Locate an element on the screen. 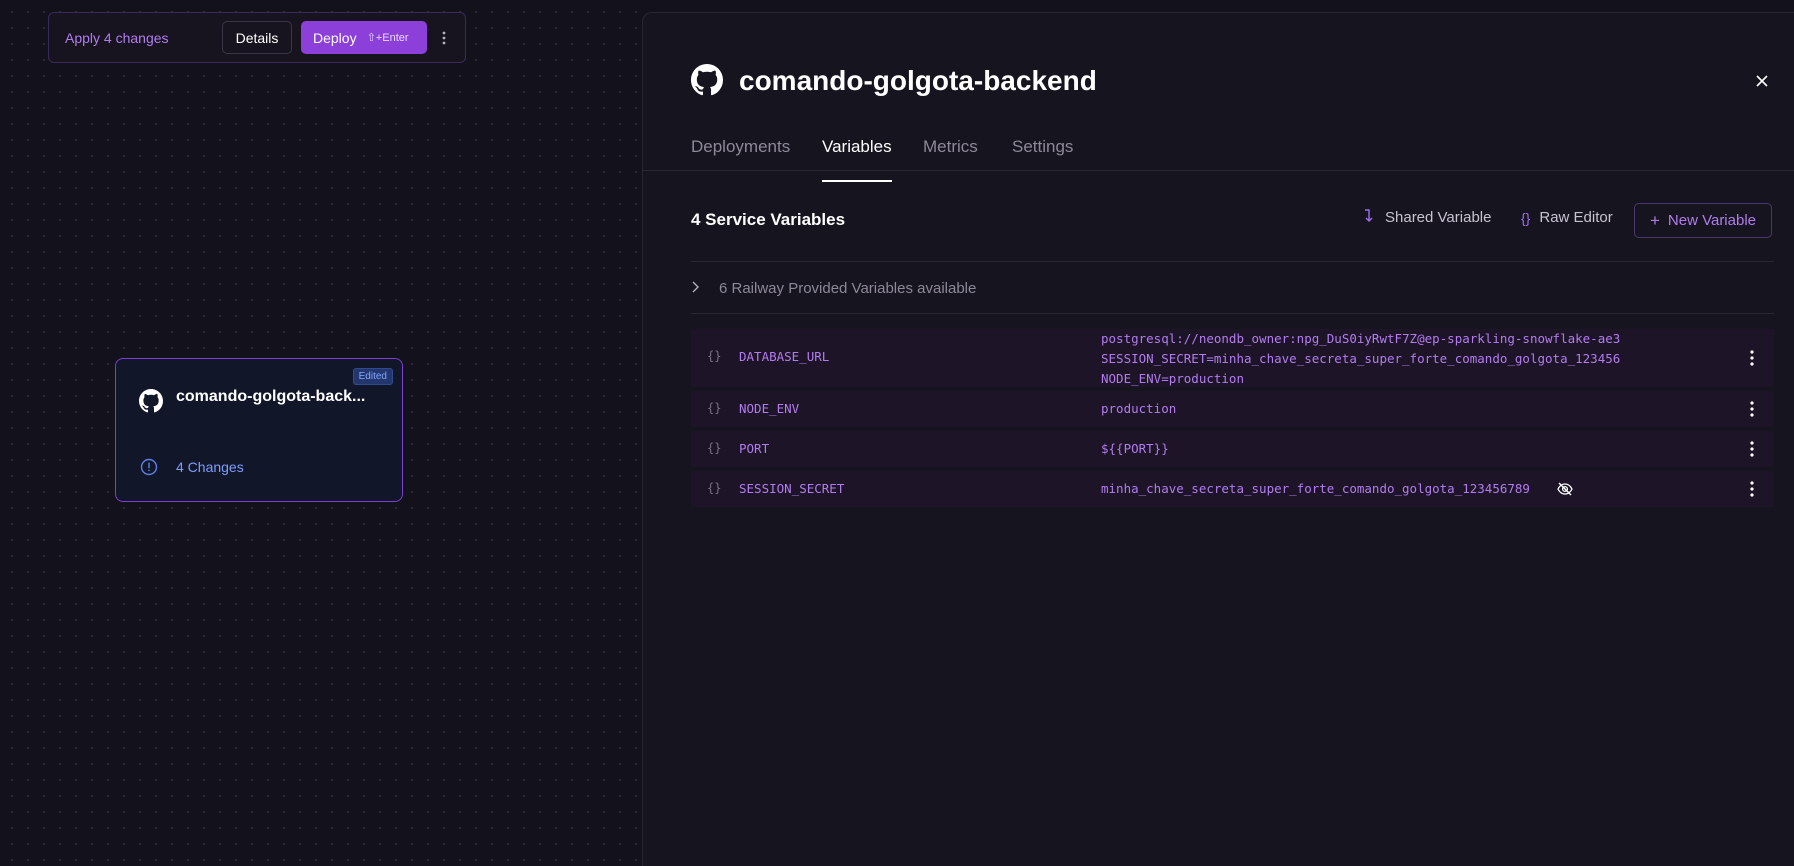 The width and height of the screenshot is (1794, 866). details-button: Details is located at coordinates (257, 37).